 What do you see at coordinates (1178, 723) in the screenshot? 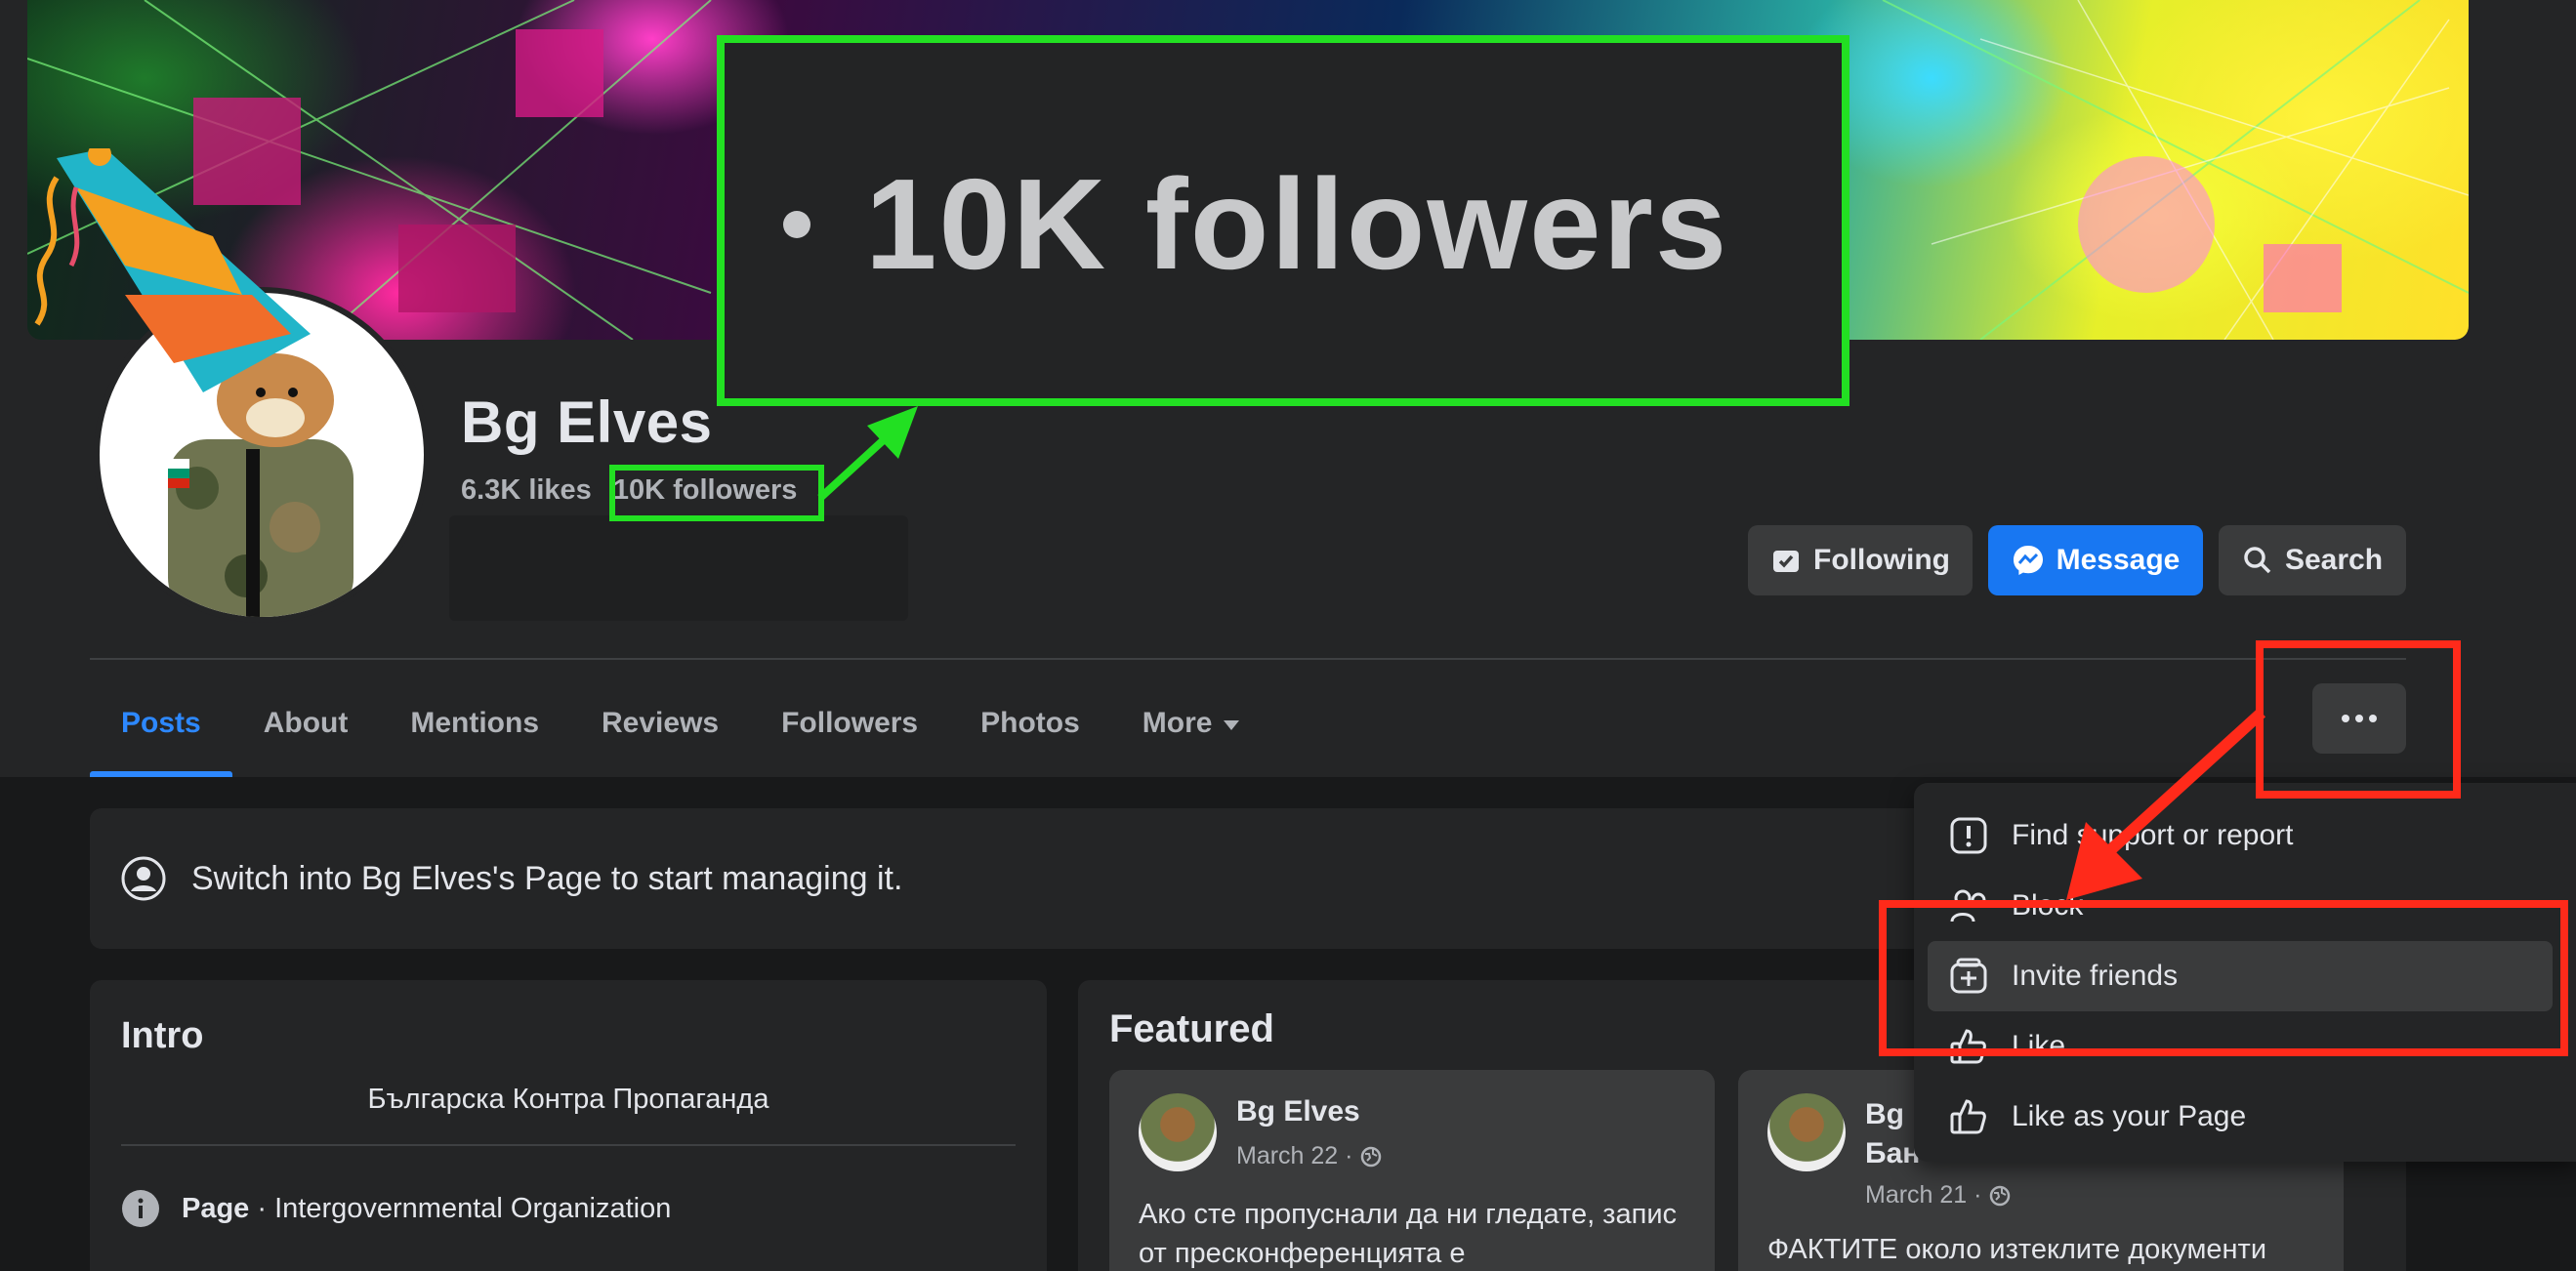
I see `tab-label: More` at bounding box center [1178, 723].